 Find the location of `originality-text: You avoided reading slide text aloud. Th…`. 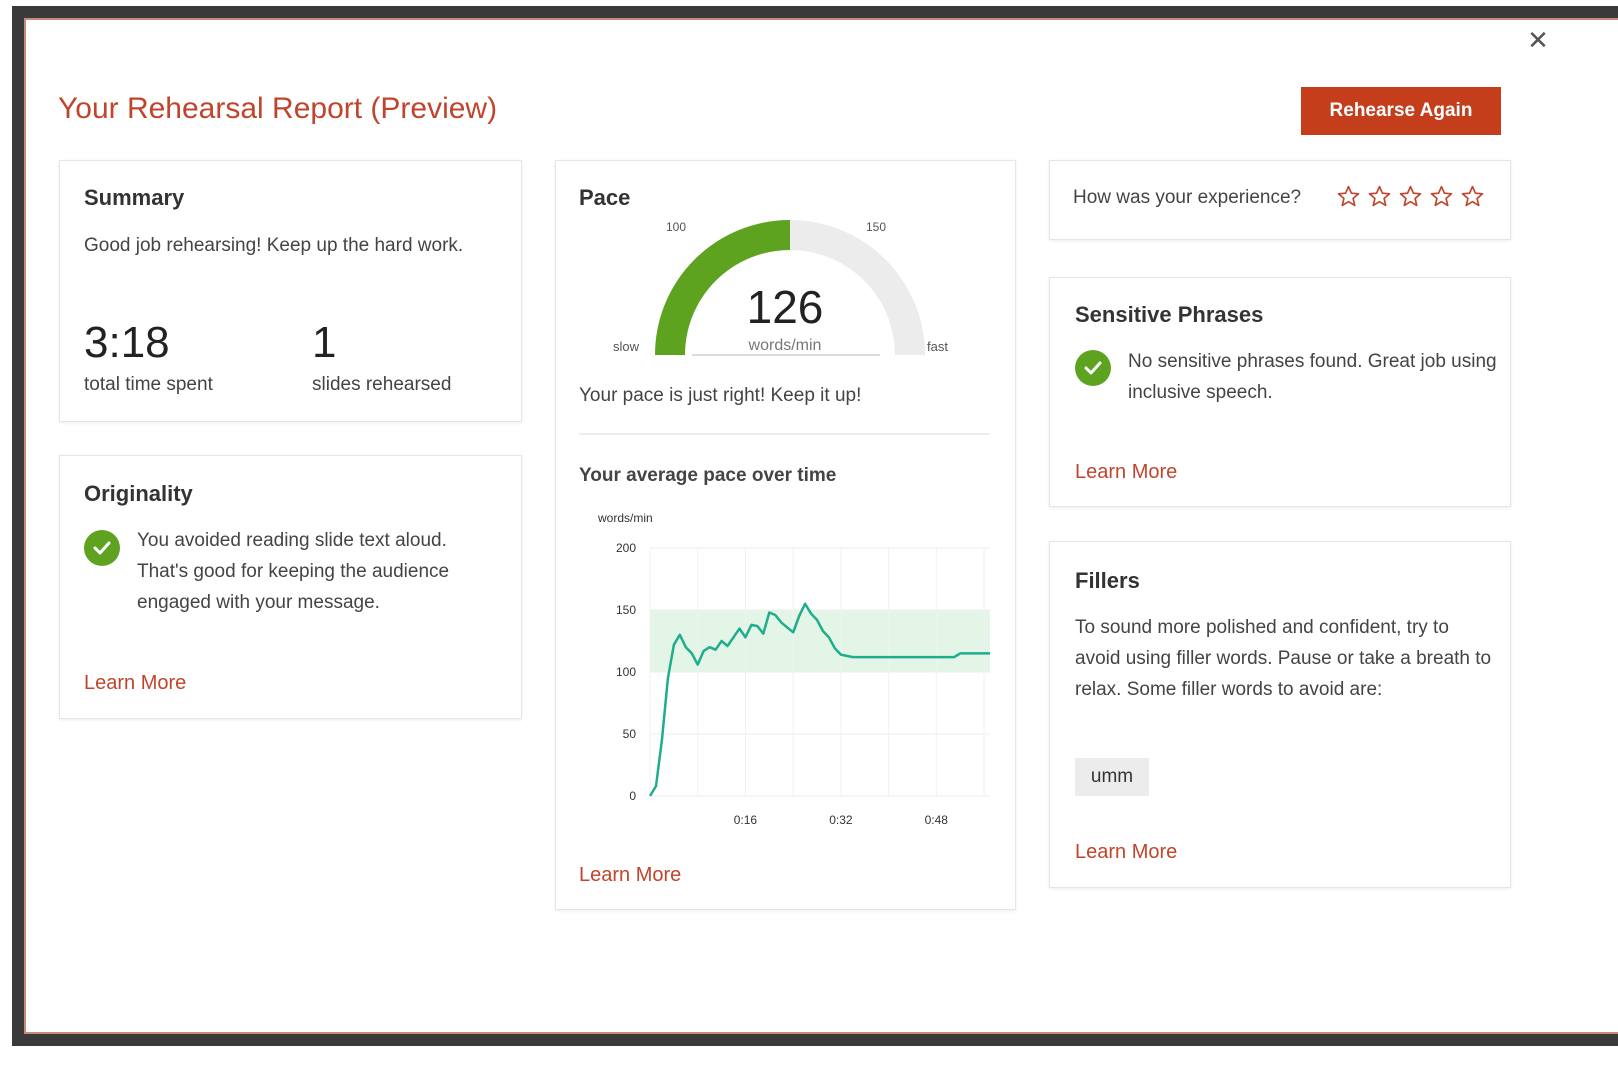

originality-text: You avoided reading slide text aloud. Th… is located at coordinates (293, 571).